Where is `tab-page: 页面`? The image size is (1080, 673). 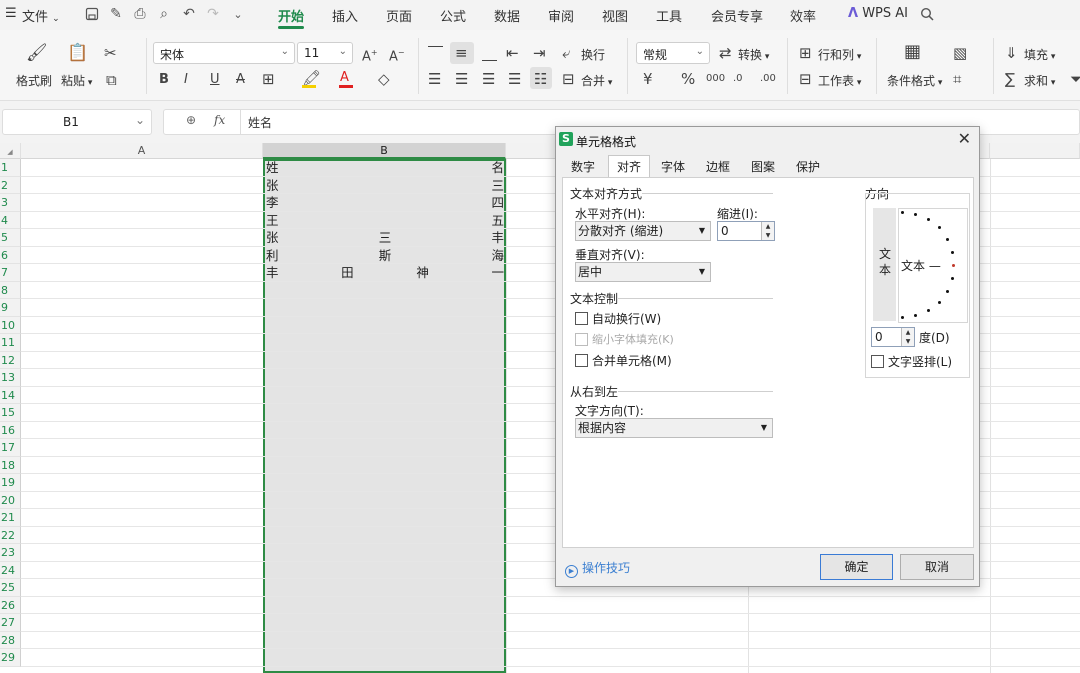 tab-page: 页面 is located at coordinates (399, 15).